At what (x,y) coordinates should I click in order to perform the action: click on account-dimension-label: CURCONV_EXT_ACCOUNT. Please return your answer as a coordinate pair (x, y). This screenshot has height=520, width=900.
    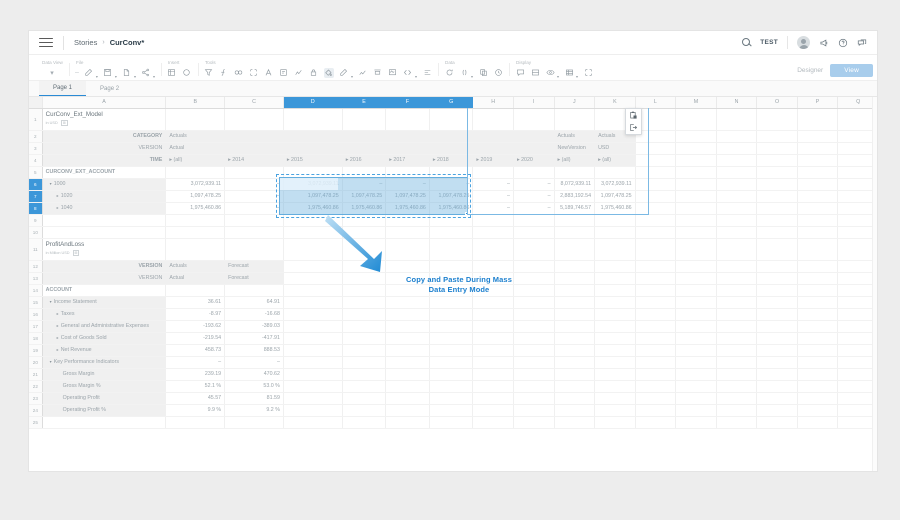
    Looking at the image, I should click on (104, 172).